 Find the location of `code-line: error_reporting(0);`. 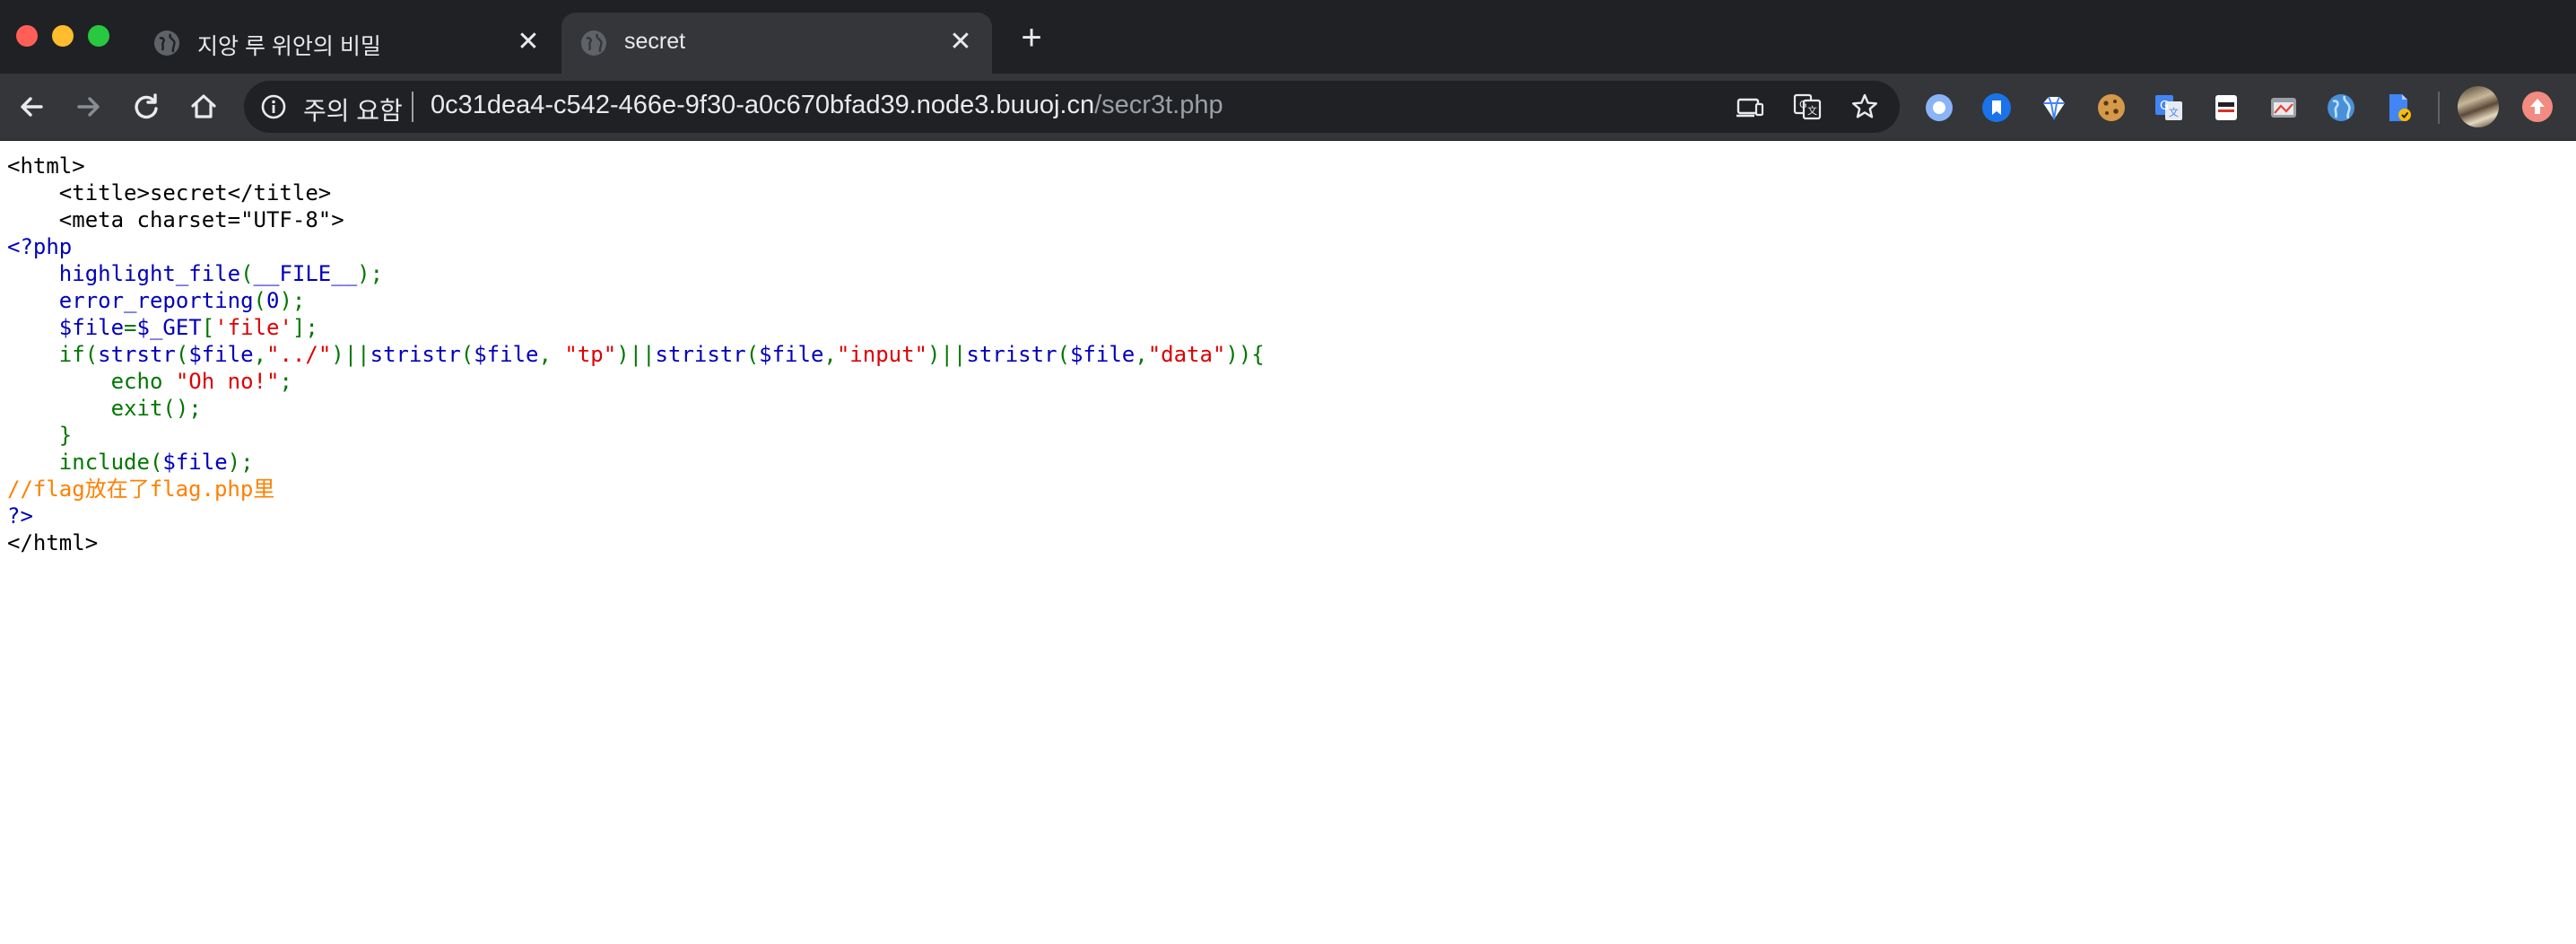

code-line: error_reporting(0); is located at coordinates (636, 300).